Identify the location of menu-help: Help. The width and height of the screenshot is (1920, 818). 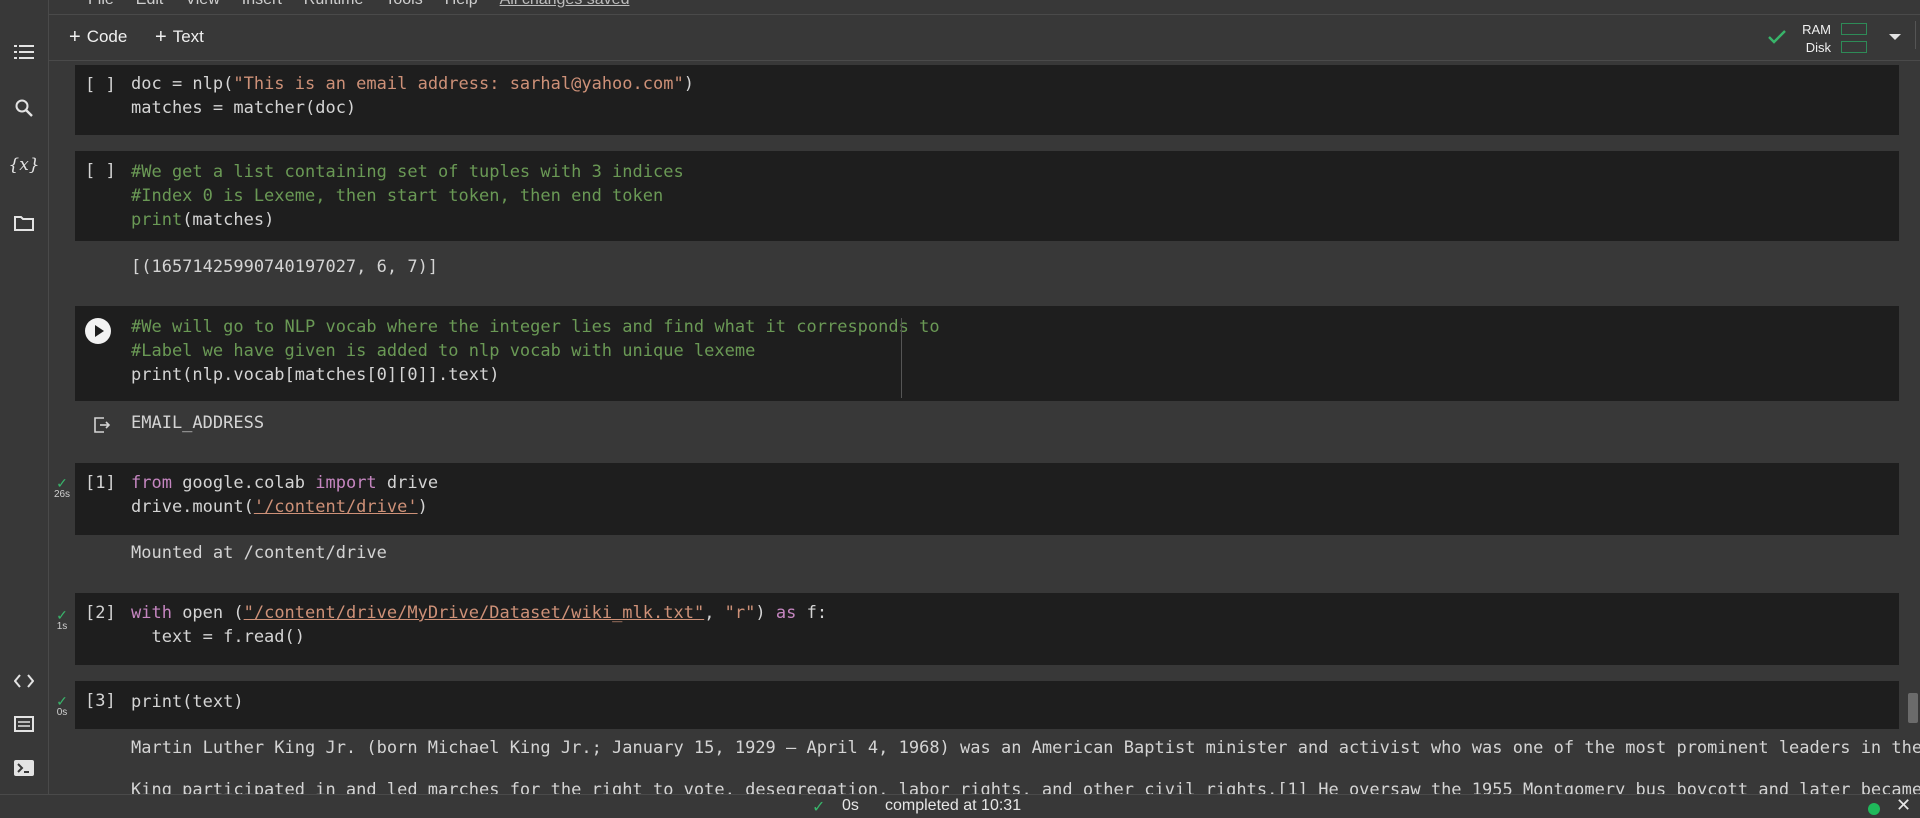
(461, 4).